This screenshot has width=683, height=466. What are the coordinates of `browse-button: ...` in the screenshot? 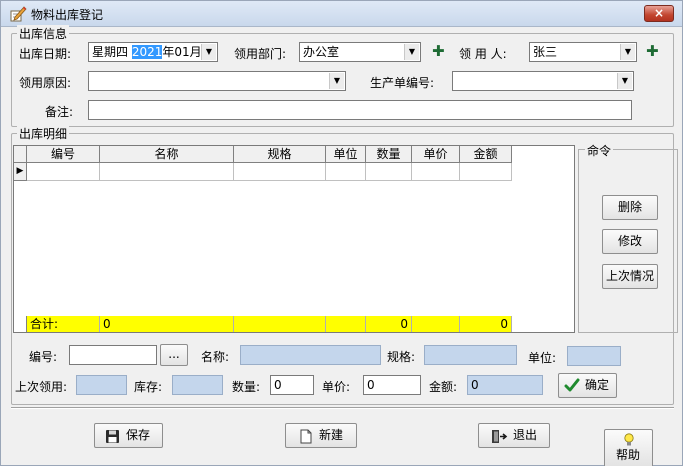 It's located at (174, 355).